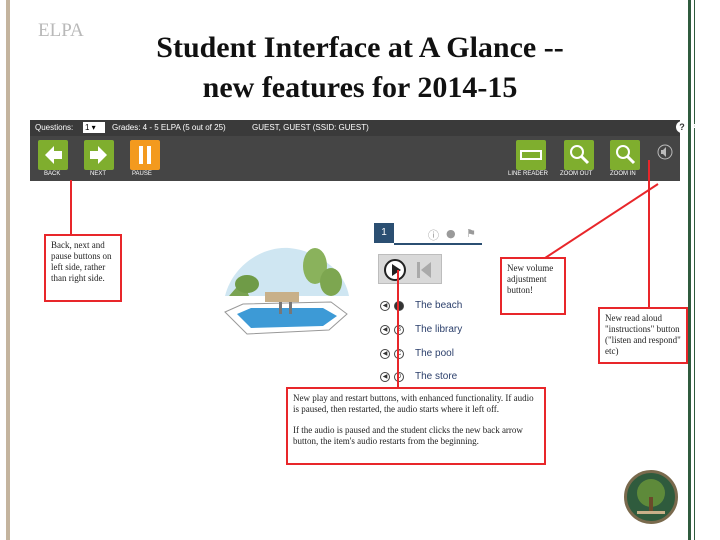  I want to click on arrow-play-buttons, so click(398, 329).